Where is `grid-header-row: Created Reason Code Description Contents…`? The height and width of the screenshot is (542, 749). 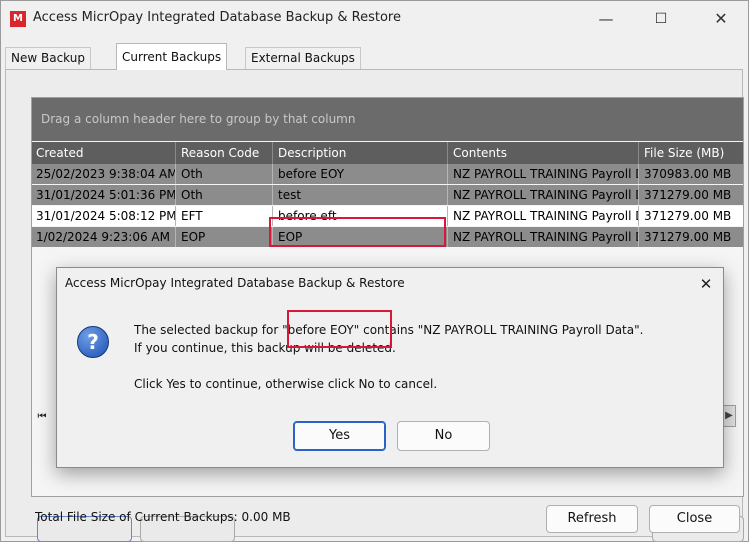 grid-header-row: Created Reason Code Description Contents… is located at coordinates (387, 153).